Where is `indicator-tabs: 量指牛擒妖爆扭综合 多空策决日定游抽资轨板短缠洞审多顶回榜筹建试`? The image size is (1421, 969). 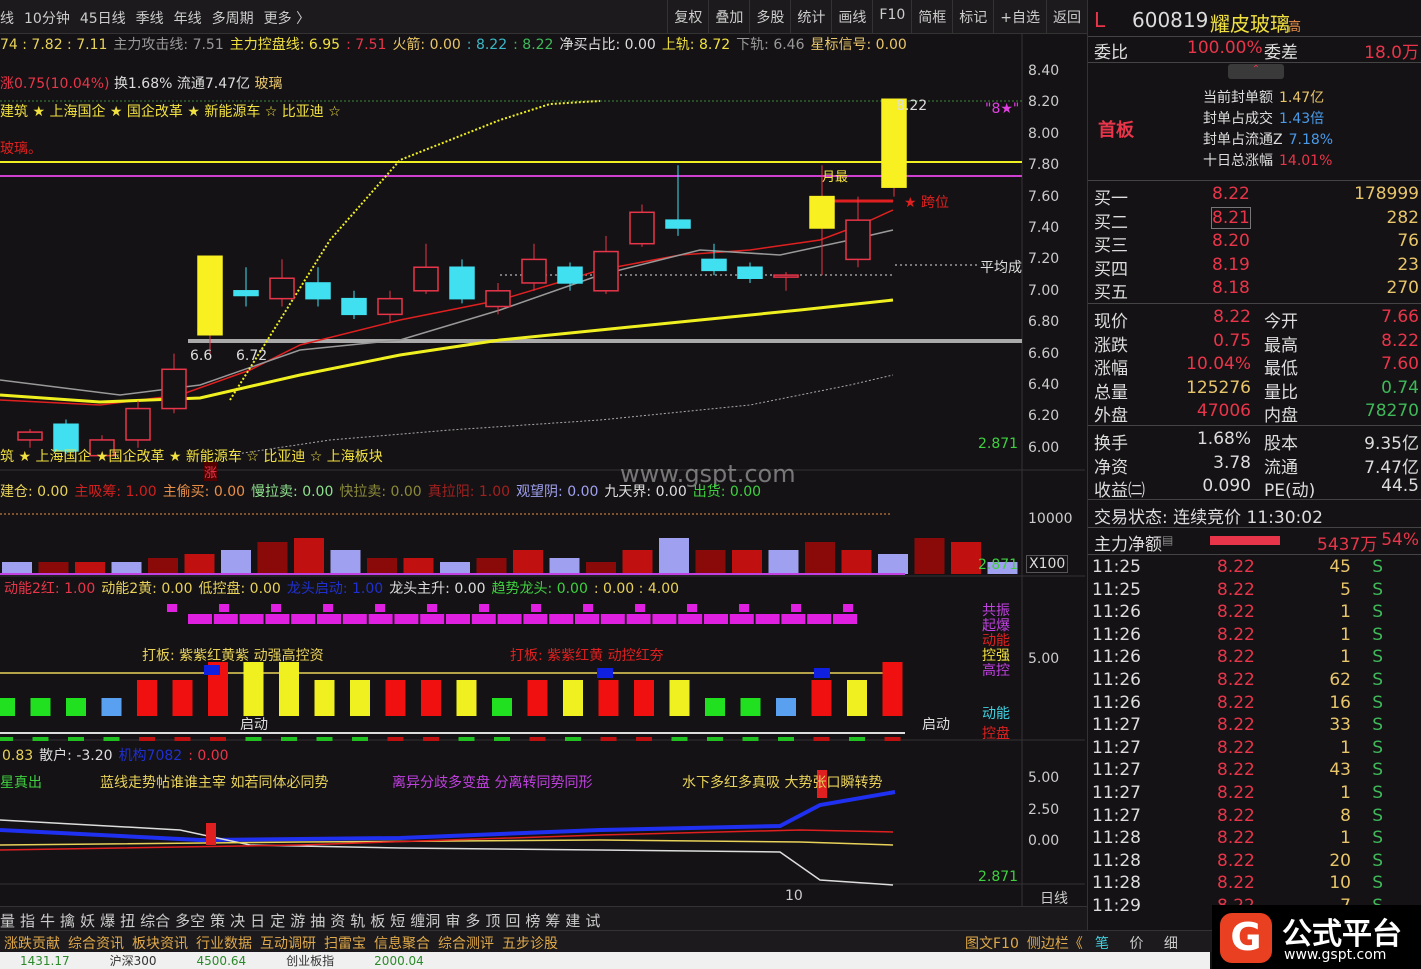 indicator-tabs: 量指牛擒妖爆扭综合 多空策决日定游抽资轨板短缠洞审多顶回榜筹建试 is located at coordinates (605, 918).